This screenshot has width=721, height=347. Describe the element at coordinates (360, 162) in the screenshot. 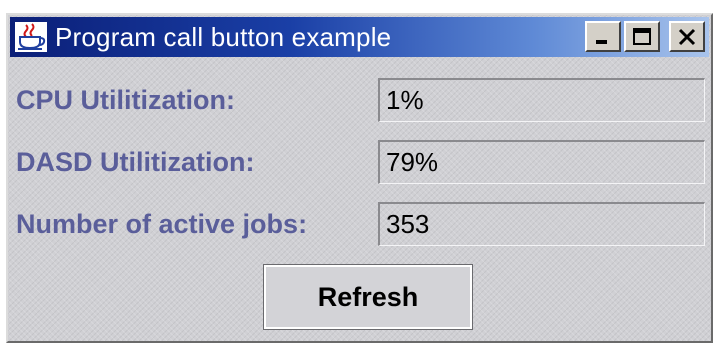

I see `dasd-row: DASD Utilitization: 79%` at that location.